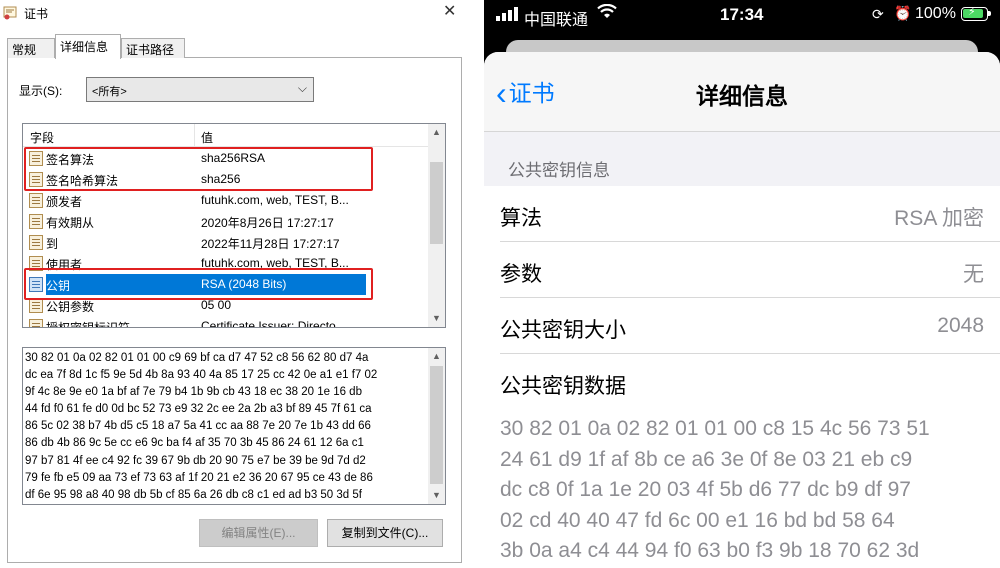  What do you see at coordinates (268, 323) in the screenshot?
I see `field-value: Certificate Issuer: Directo` at bounding box center [268, 323].